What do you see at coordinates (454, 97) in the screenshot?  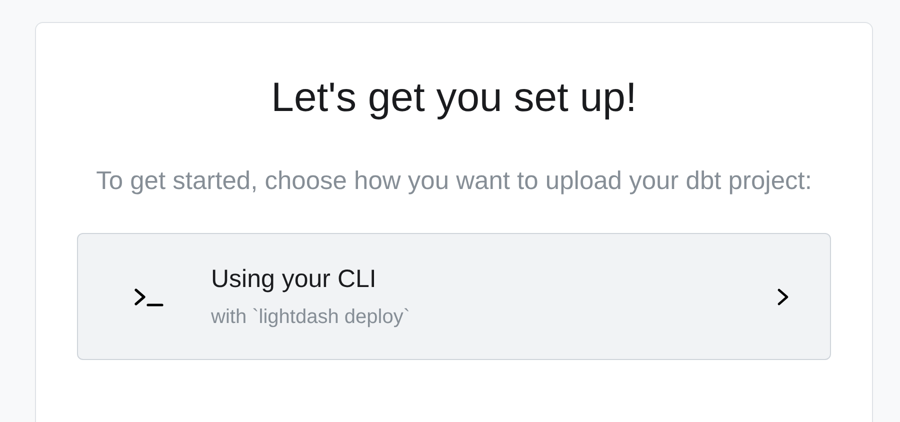 I see `page-title: Let's get you set up!` at bounding box center [454, 97].